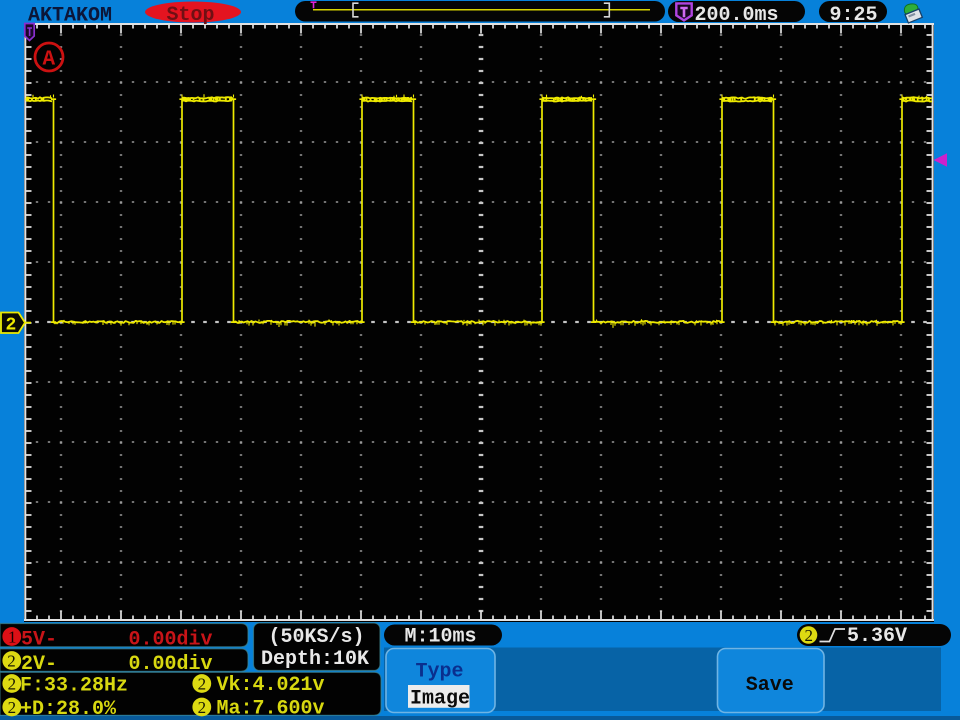 Image resolution: width=960 pixels, height=720 pixels. I want to click on svg-text: A, so click(49, 60).